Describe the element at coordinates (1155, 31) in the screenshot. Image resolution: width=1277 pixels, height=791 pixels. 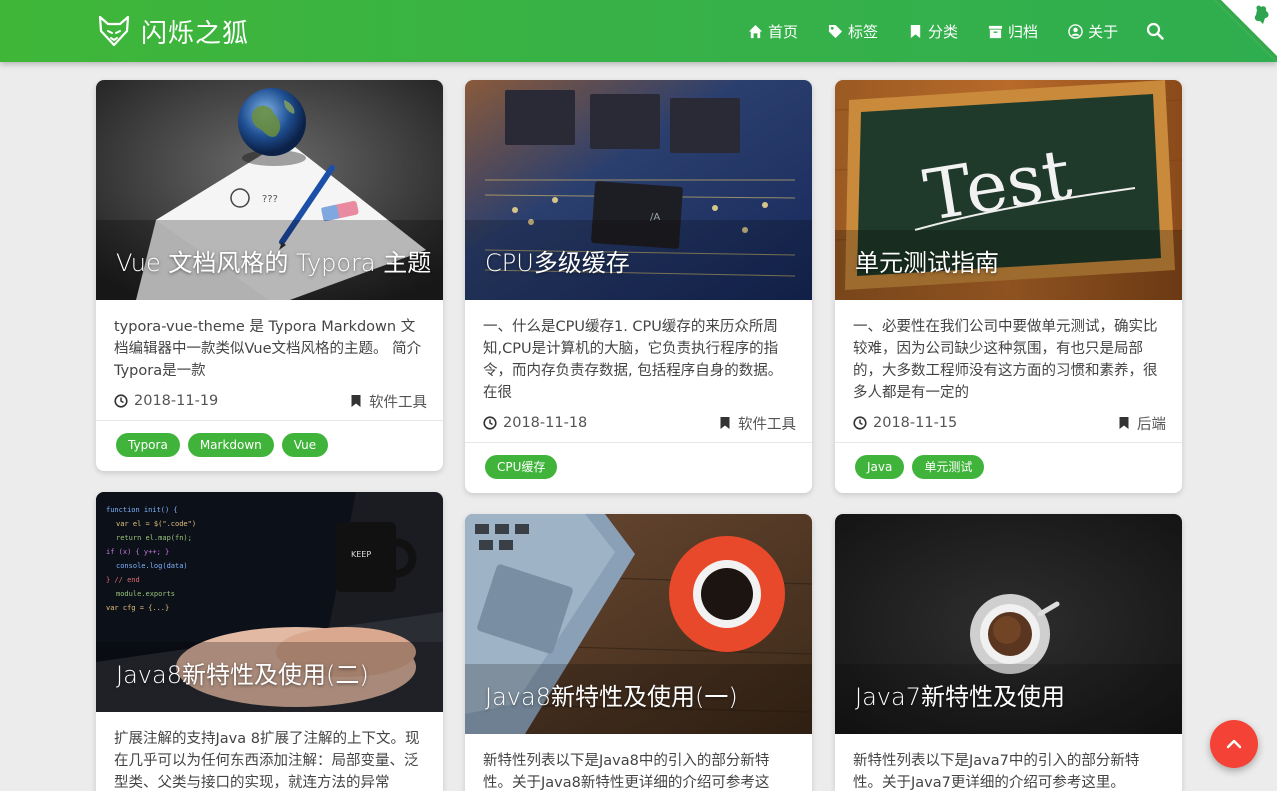
I see `search-icon` at that location.